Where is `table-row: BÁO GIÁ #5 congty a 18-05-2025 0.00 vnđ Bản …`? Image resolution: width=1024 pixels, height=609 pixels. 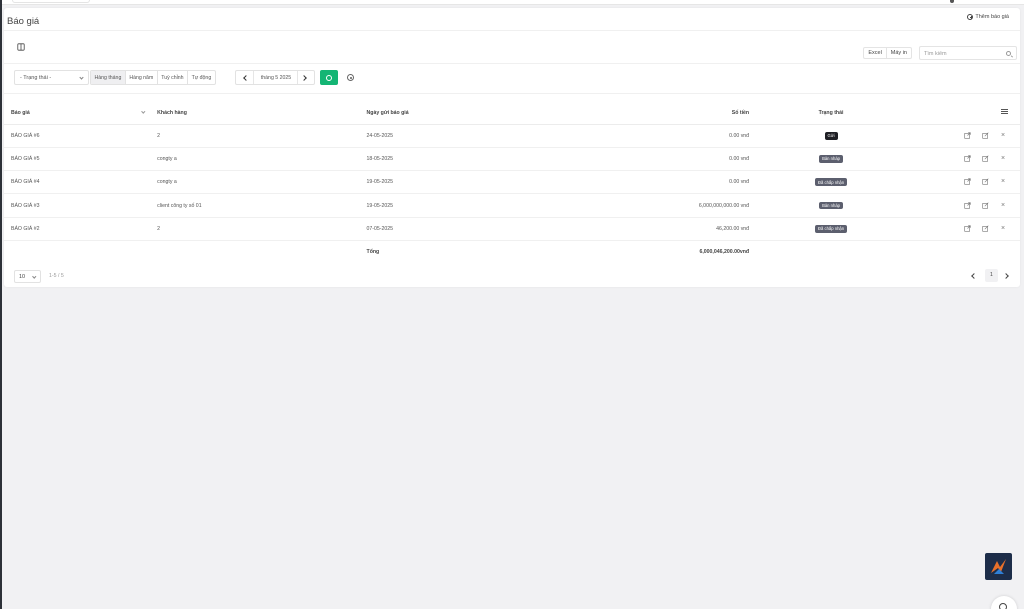 table-row: BÁO GIÁ #5 congty a 18-05-2025 0.00 vnđ Bản … is located at coordinates (512, 159).